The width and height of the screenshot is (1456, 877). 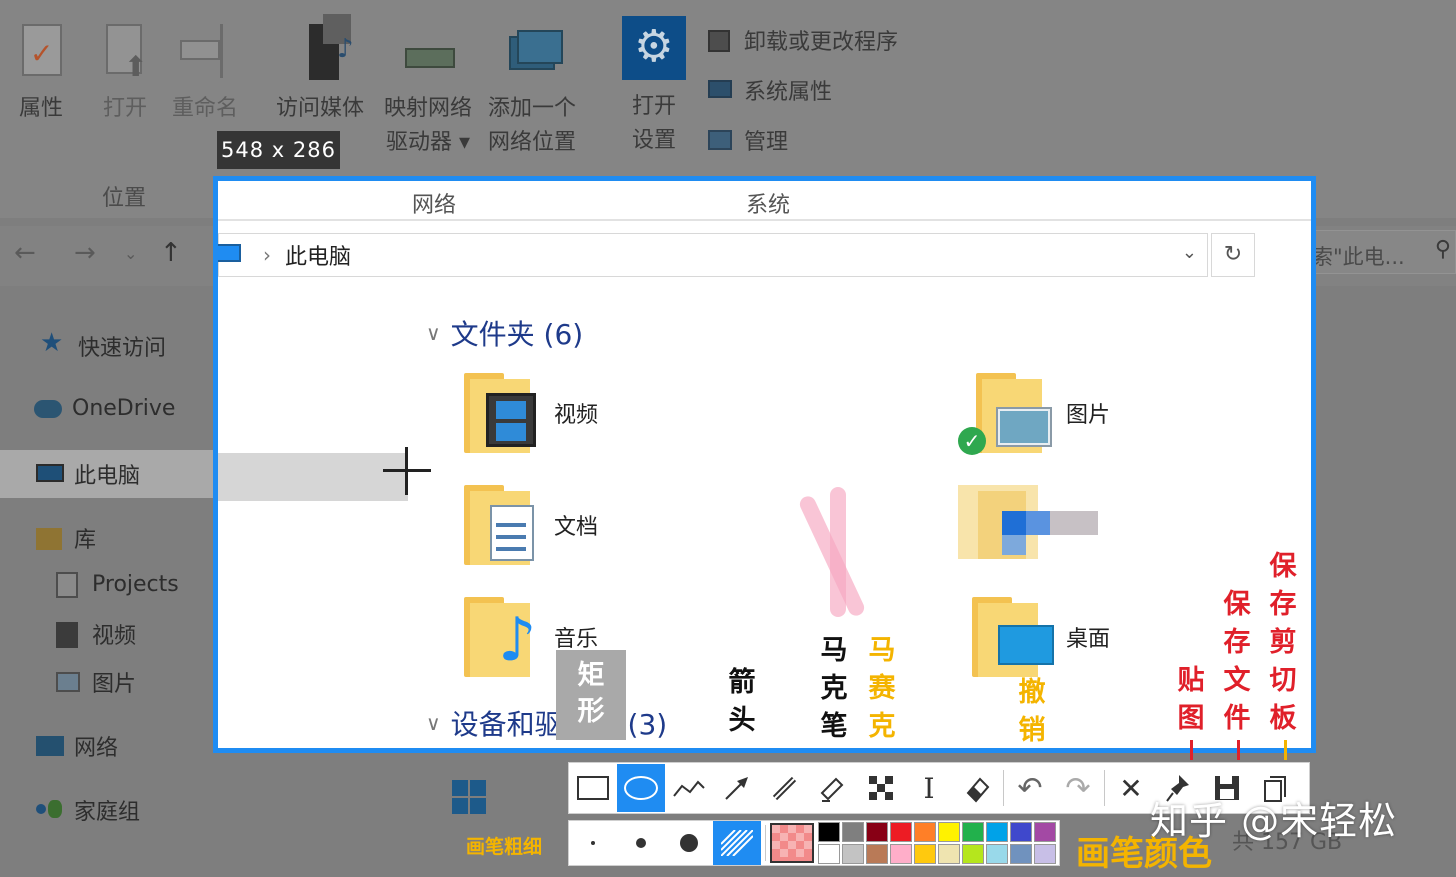 What do you see at coordinates (746, 140) in the screenshot?
I see `manage-button: 管理` at bounding box center [746, 140].